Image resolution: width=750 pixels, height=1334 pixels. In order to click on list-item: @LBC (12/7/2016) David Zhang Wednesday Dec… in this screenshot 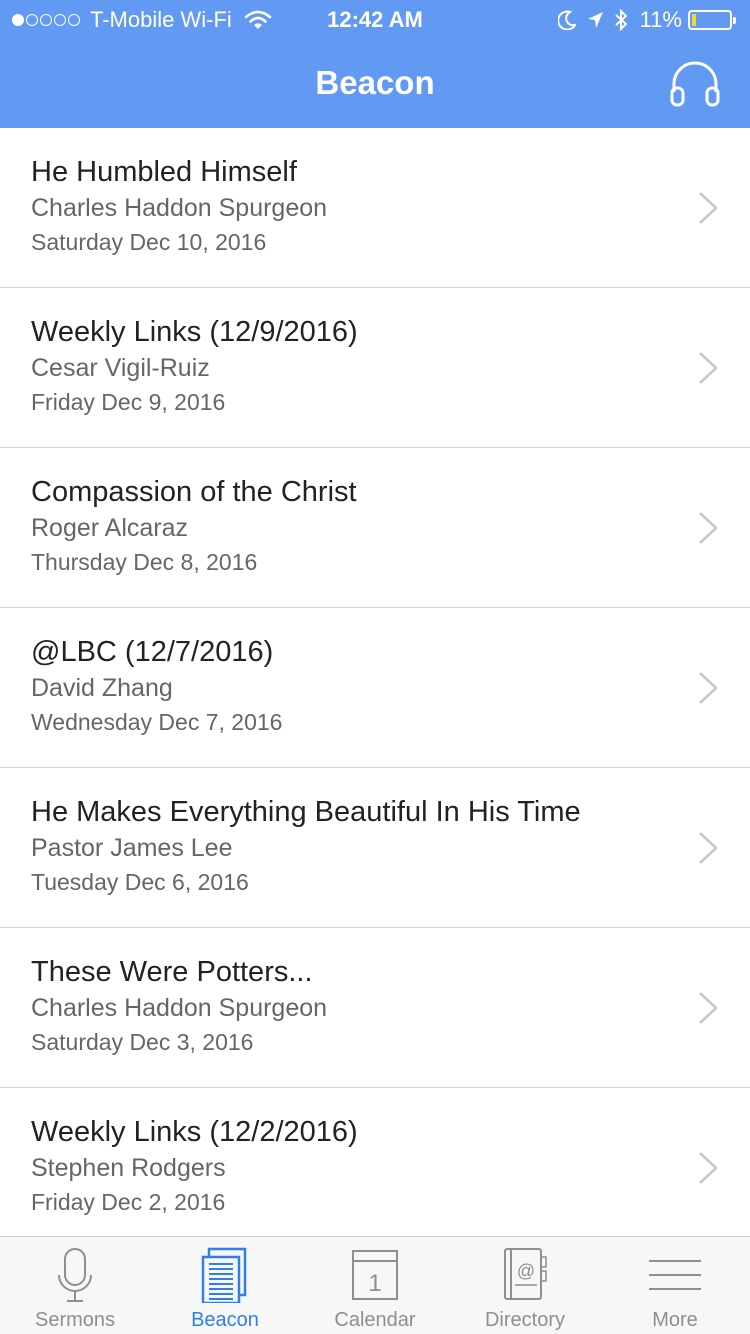, I will do `click(375, 688)`.